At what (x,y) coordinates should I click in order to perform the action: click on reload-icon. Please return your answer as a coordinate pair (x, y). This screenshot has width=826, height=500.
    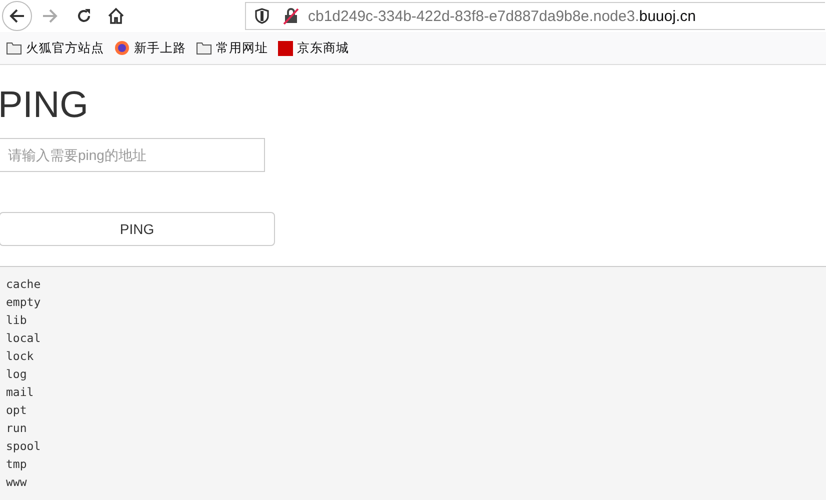
    Looking at the image, I should click on (84, 16).